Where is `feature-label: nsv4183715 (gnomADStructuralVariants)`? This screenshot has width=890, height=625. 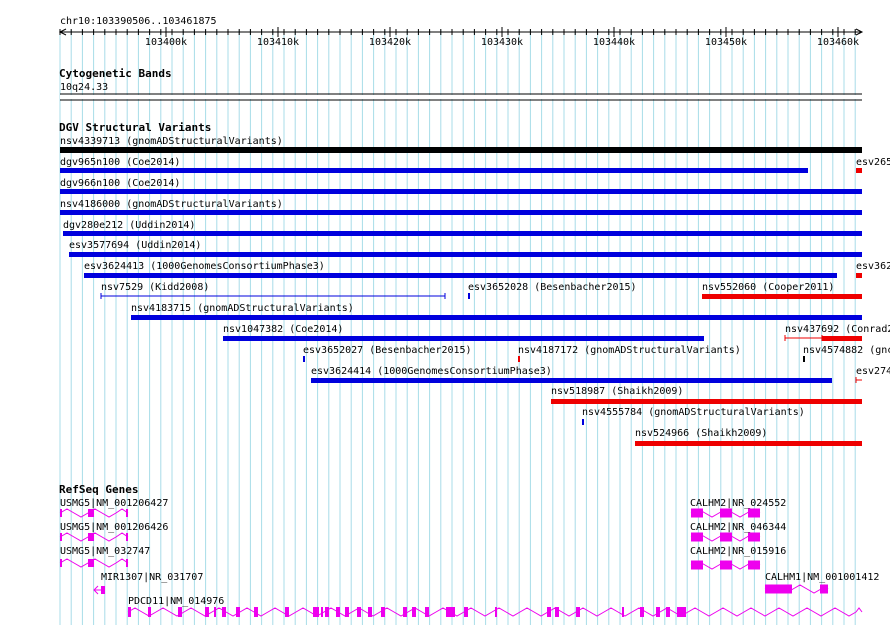
feature-label: nsv4183715 (gnomADStructuralVariants) is located at coordinates (242, 308).